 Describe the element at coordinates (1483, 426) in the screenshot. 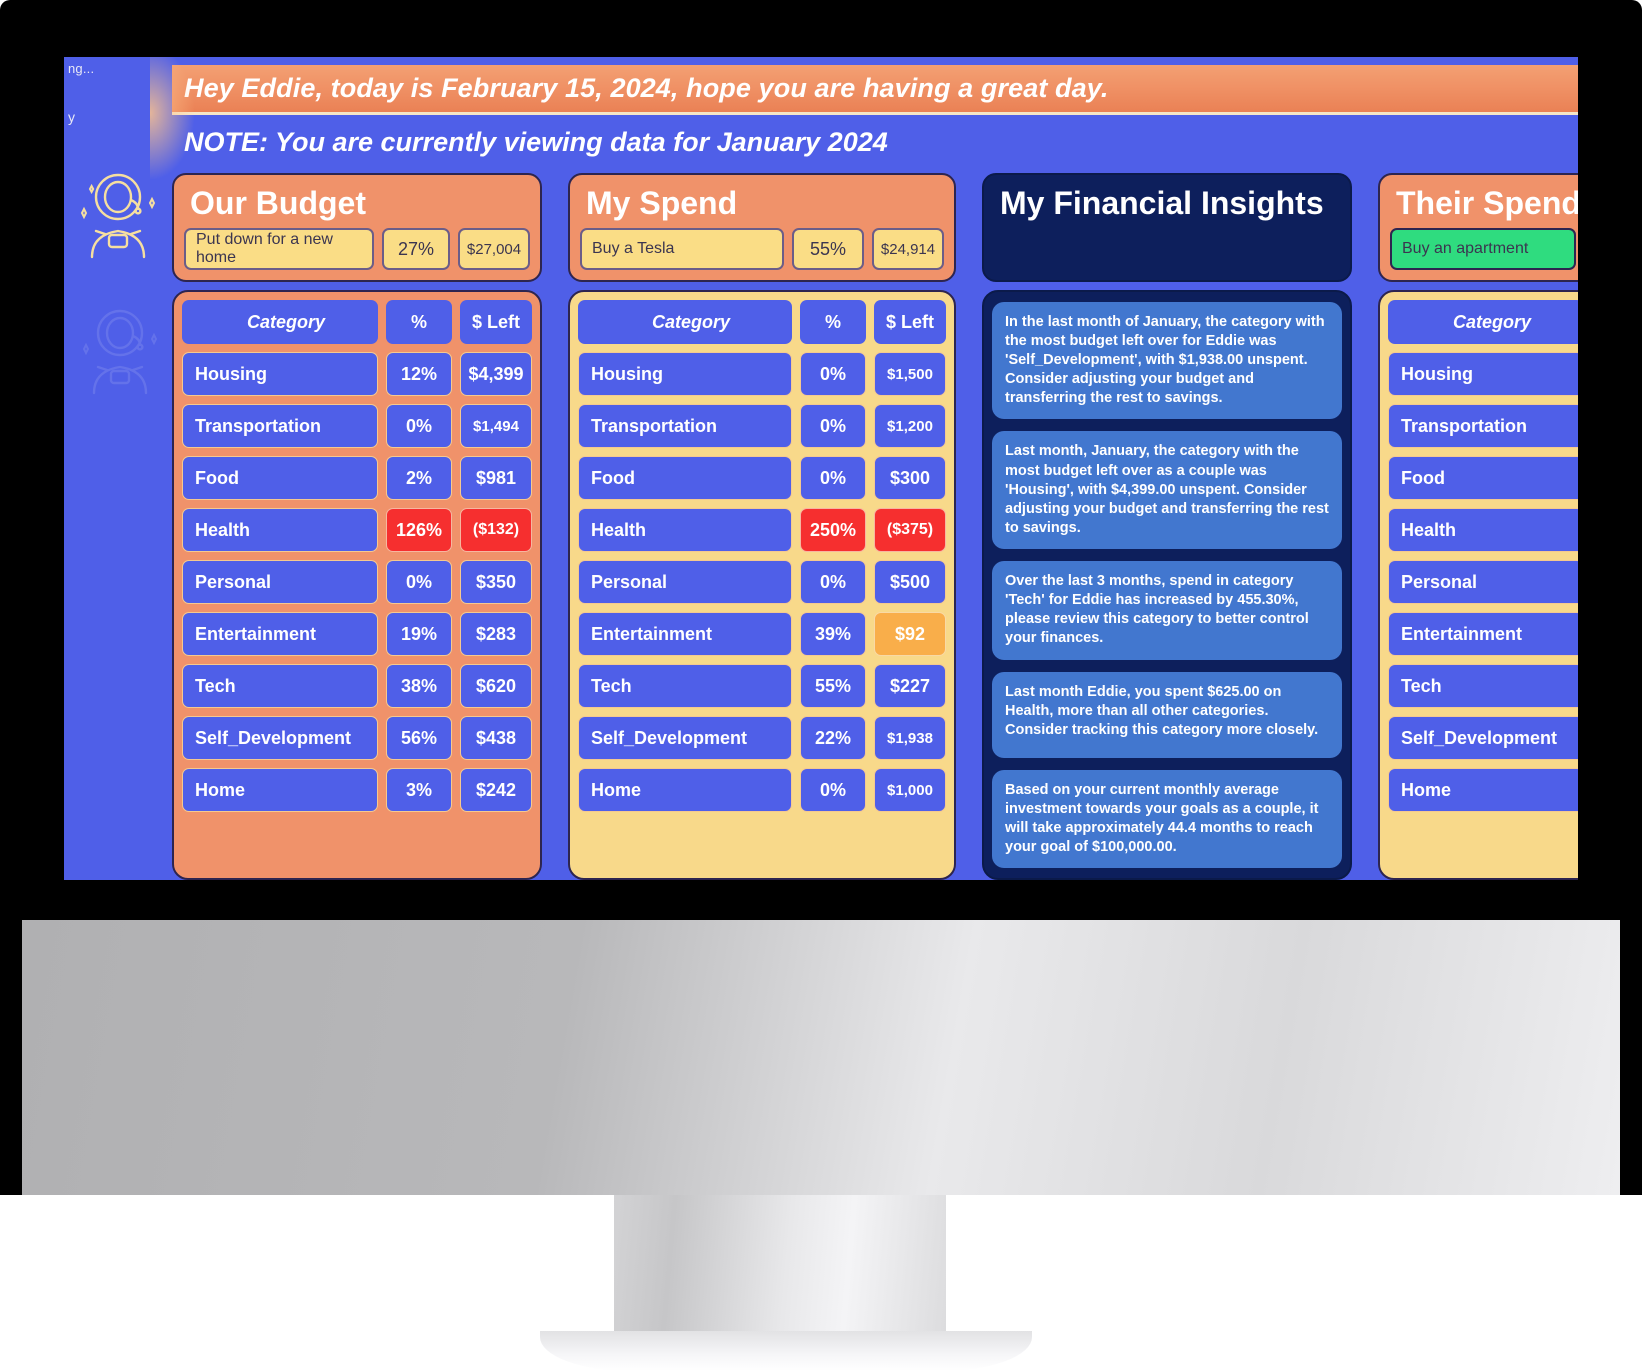

I see `table-row: Transportation` at that location.